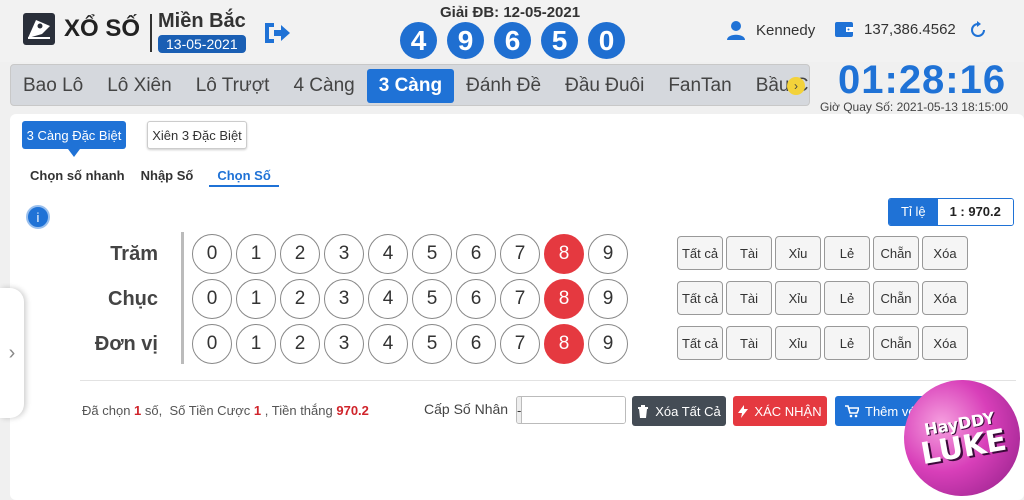 The image size is (1024, 500). Describe the element at coordinates (770, 30) in the screenshot. I see `user-account: Kennedy` at that location.